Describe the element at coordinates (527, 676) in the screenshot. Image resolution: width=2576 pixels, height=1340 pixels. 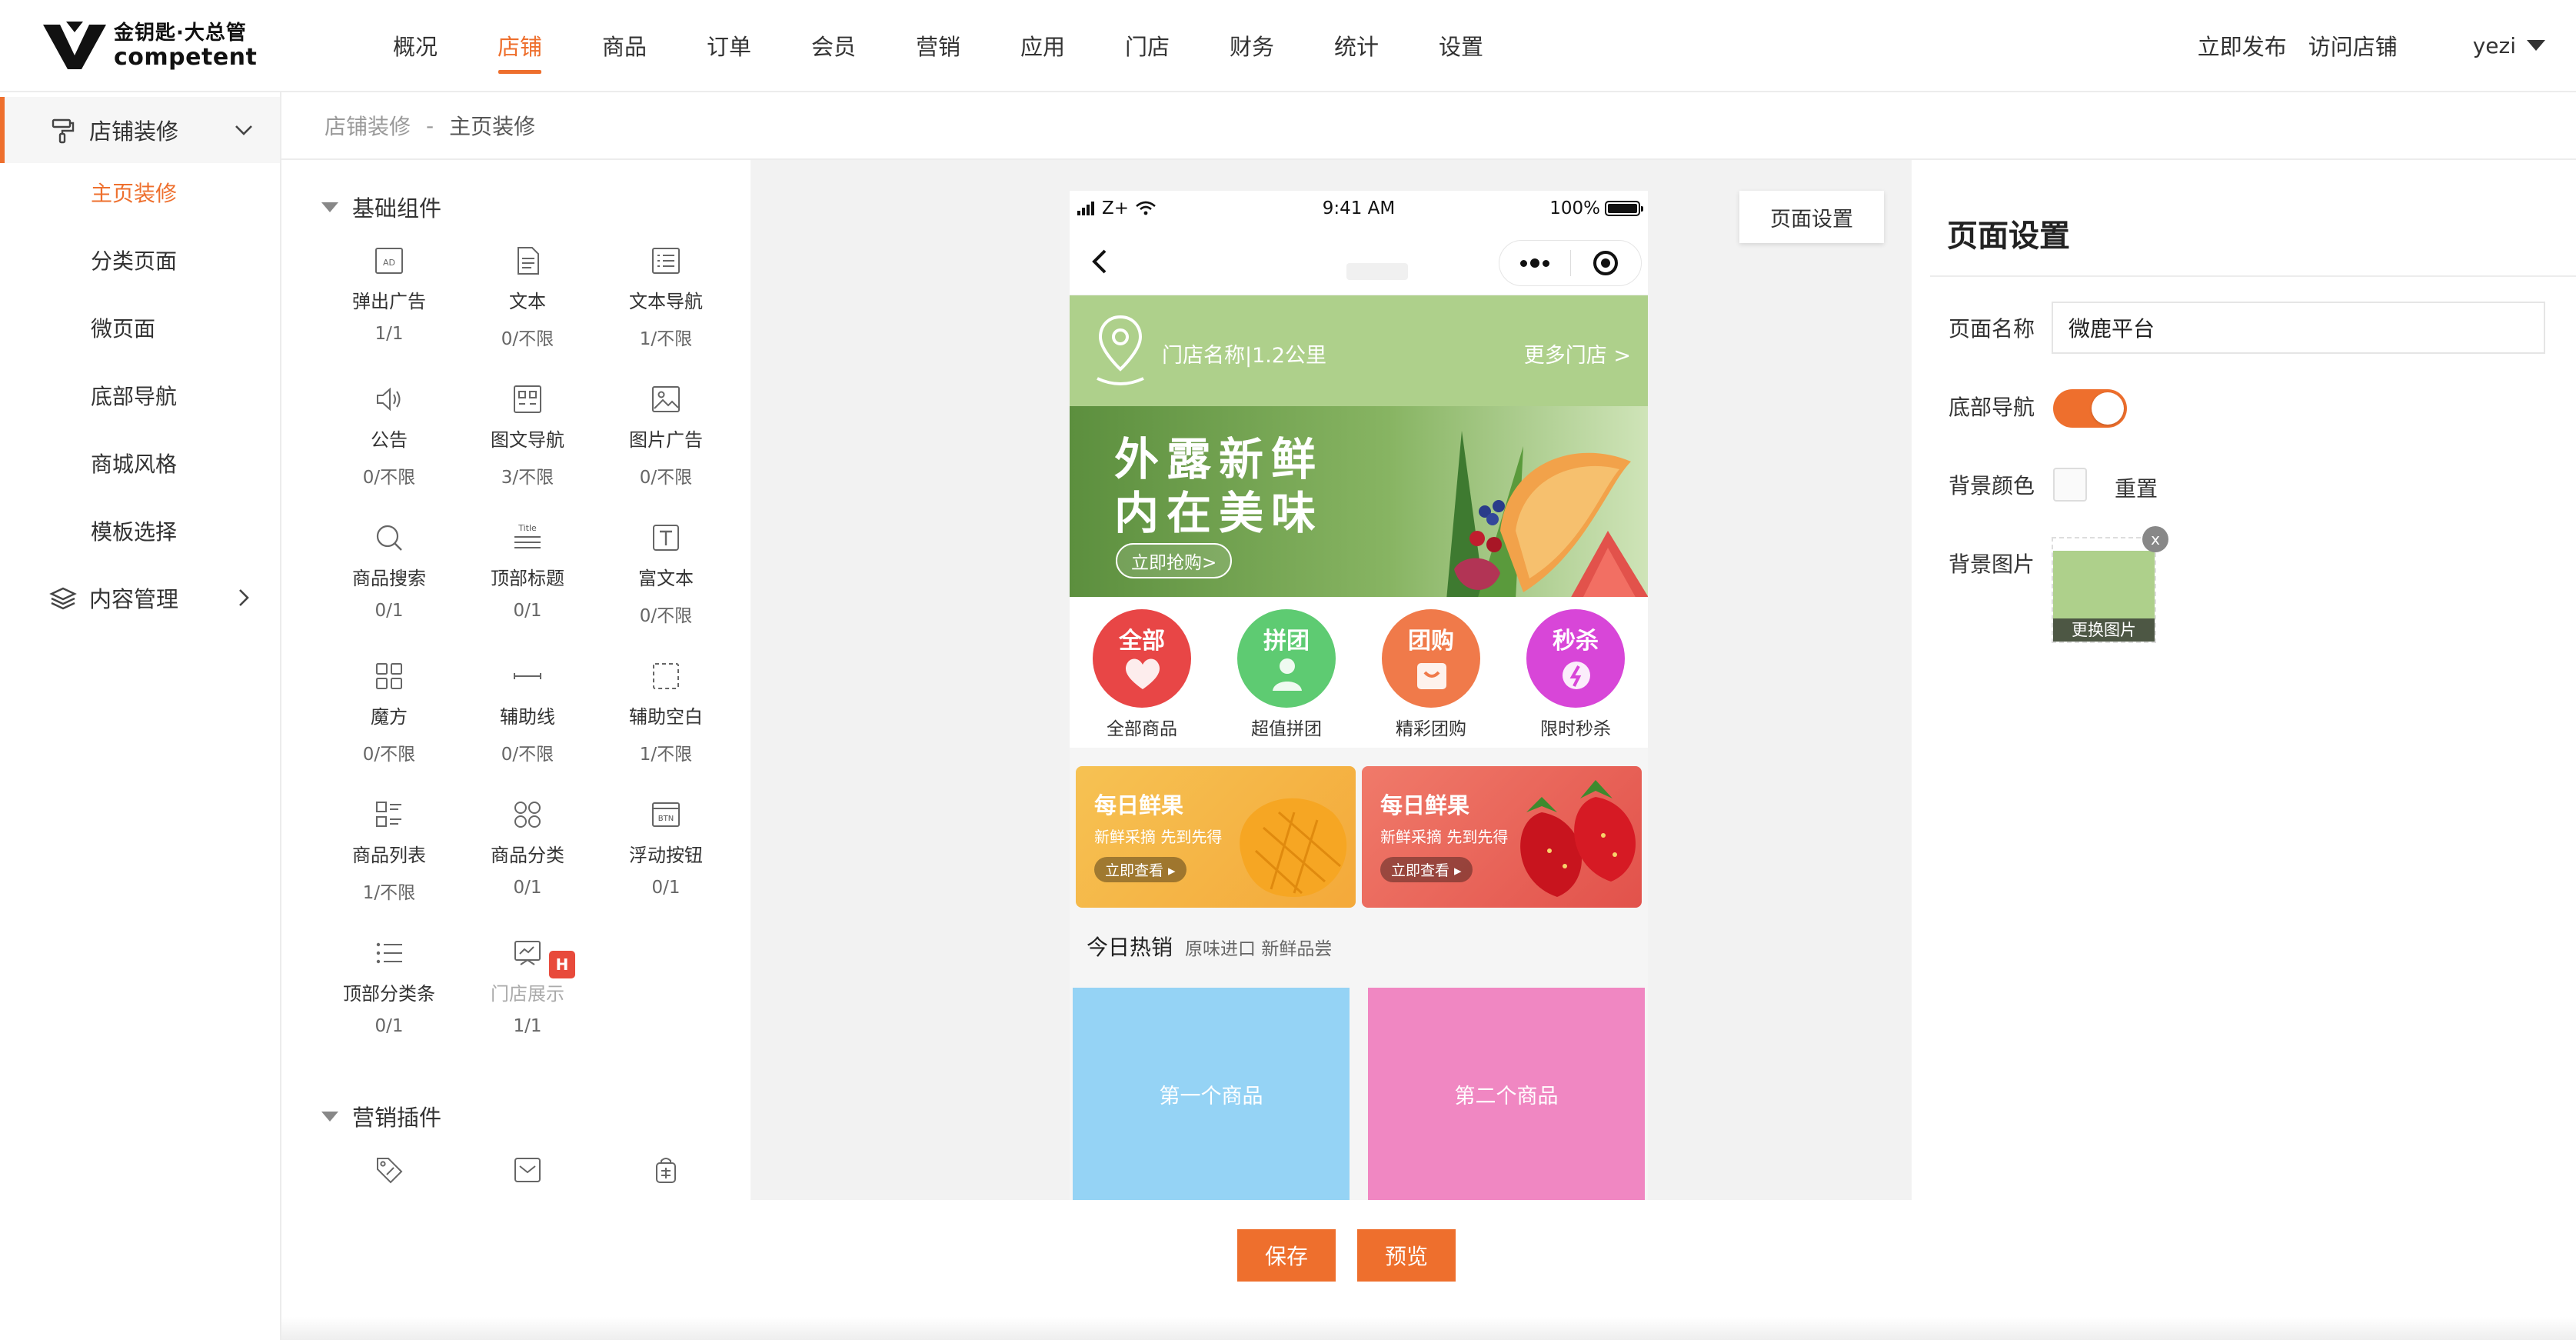
I see `divider-line-icon` at that location.